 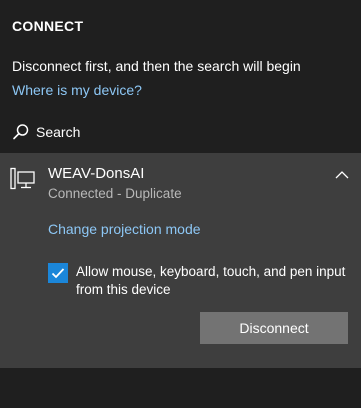 I want to click on panel-title: CONNECT, so click(x=48, y=26).